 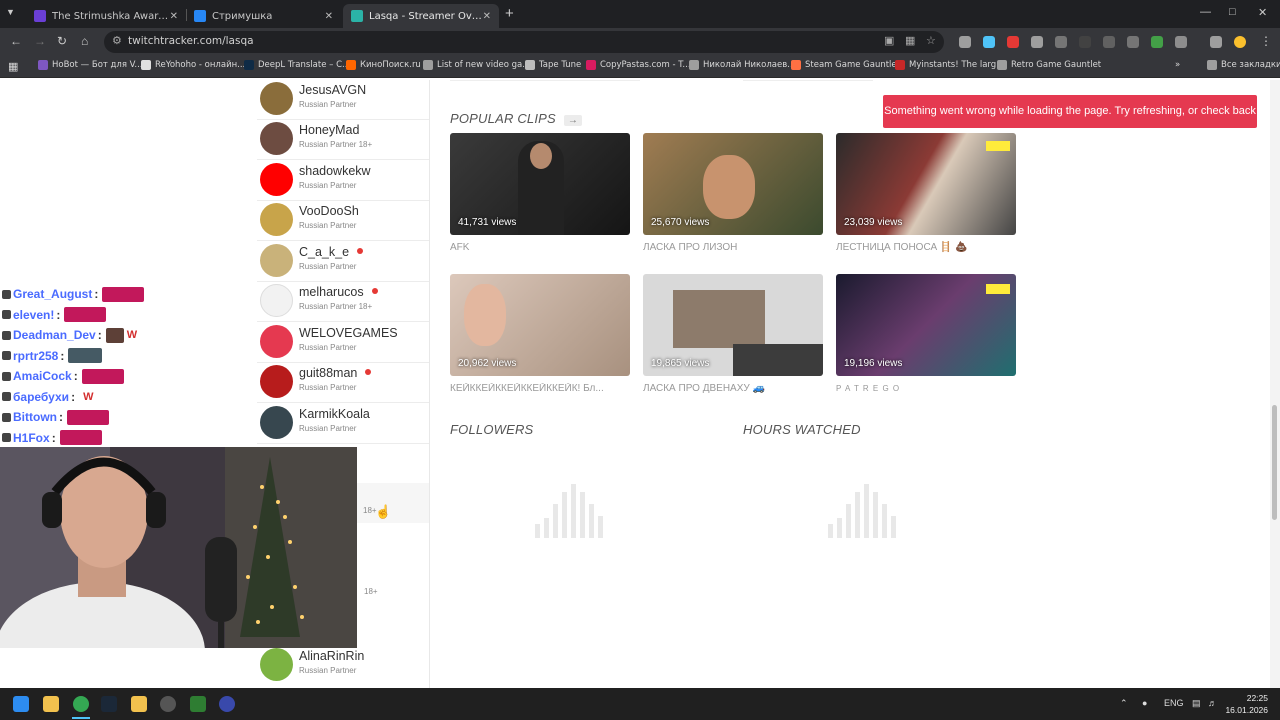 I want to click on site-info-icon: ⚙, so click(x=117, y=40).